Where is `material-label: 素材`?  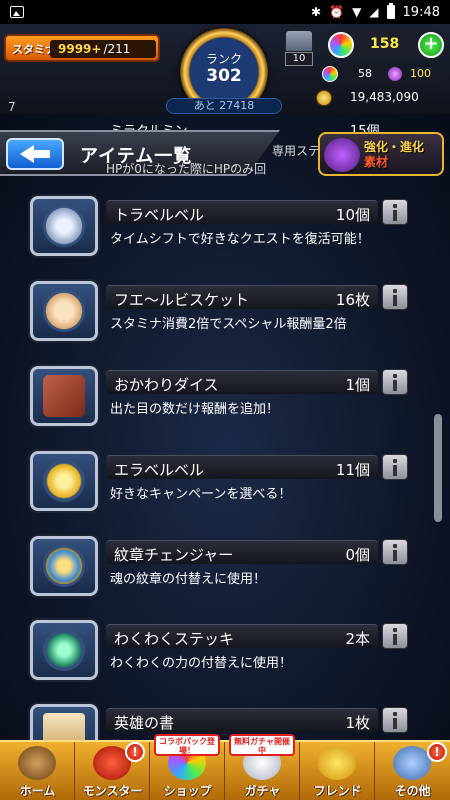
material-label: 素材 is located at coordinates (376, 162).